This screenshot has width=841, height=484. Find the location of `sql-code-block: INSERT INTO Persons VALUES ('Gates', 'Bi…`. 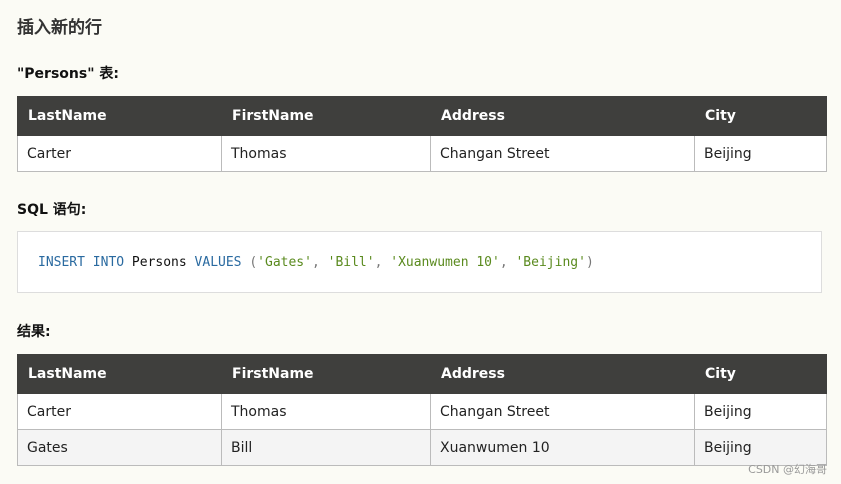

sql-code-block: INSERT INTO Persons VALUES ('Gates', 'Bi… is located at coordinates (419, 262).